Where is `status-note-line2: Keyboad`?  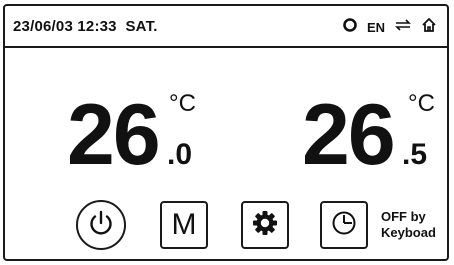
status-note-line2: Keyboad is located at coordinates (408, 232).